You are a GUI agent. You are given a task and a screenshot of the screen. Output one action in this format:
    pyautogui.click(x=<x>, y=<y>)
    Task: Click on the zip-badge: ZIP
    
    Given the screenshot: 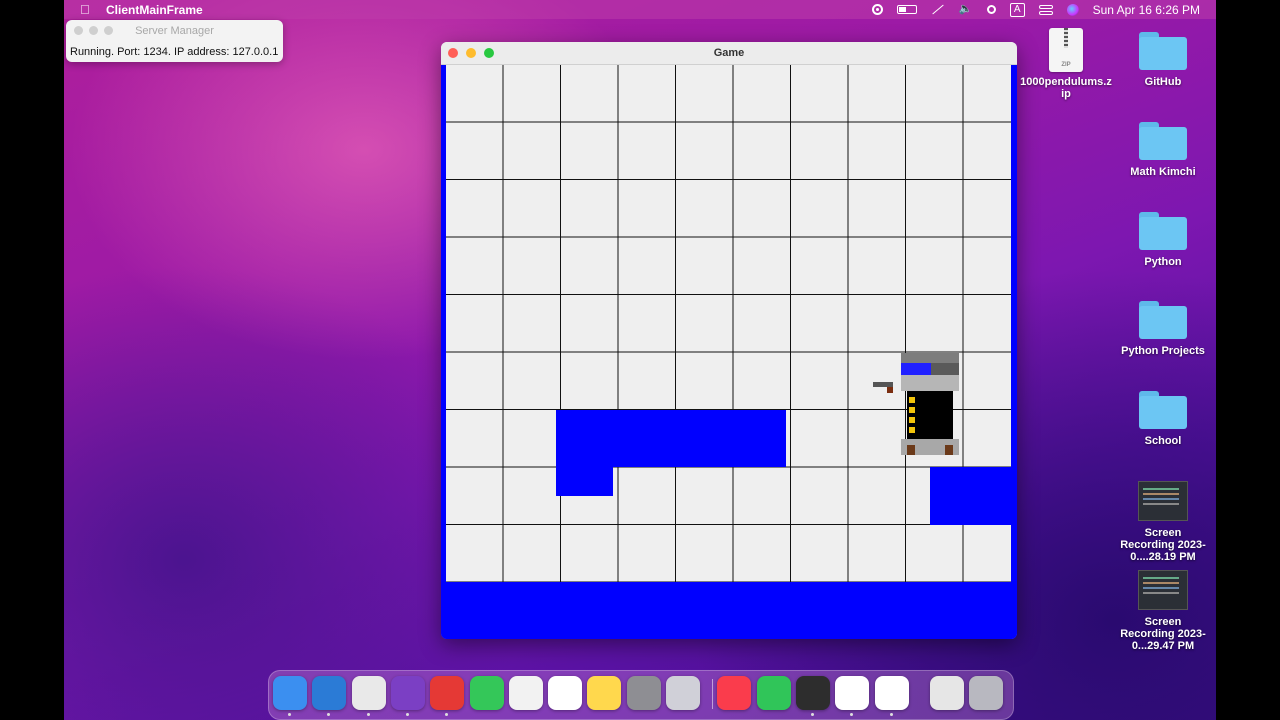 What is the action you would take?
    pyautogui.click(x=1066, y=65)
    